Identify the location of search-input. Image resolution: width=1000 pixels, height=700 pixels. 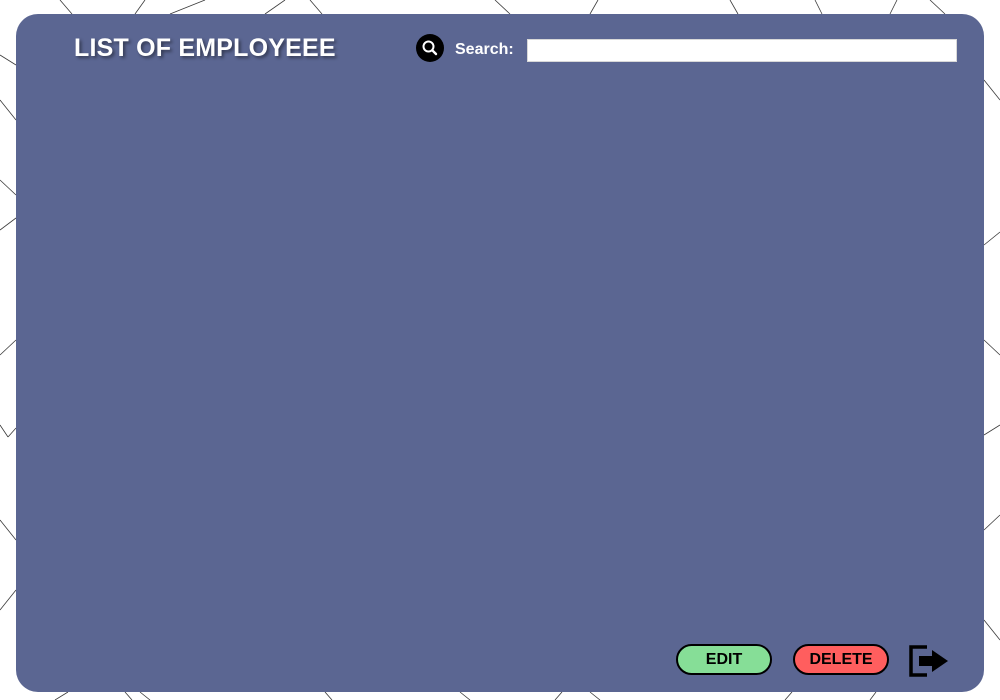
(742, 50).